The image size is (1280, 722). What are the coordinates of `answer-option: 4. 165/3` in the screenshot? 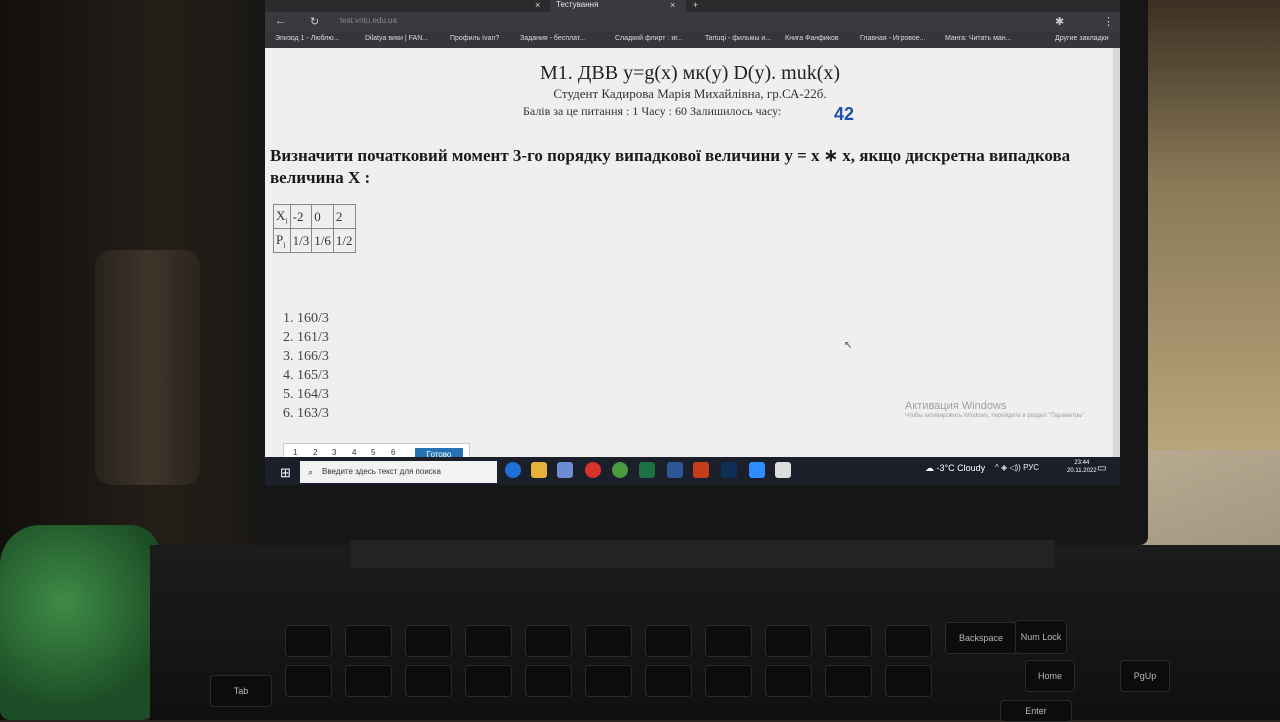 It's located at (306, 375).